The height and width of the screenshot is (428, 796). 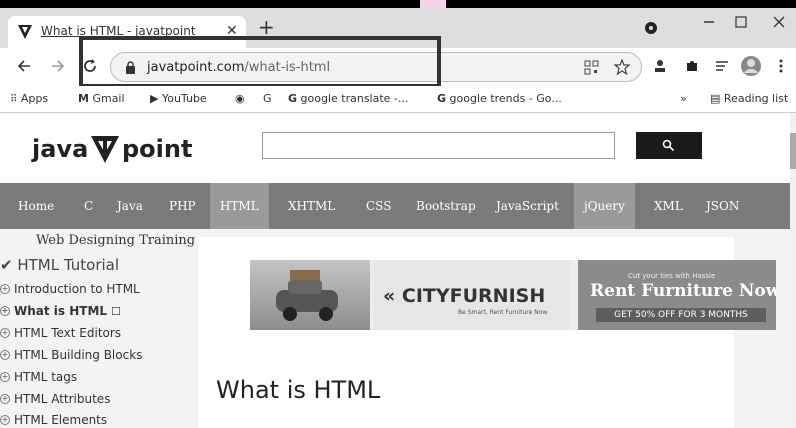 I want to click on javatpoint-logo-icon, so click(x=105, y=149).